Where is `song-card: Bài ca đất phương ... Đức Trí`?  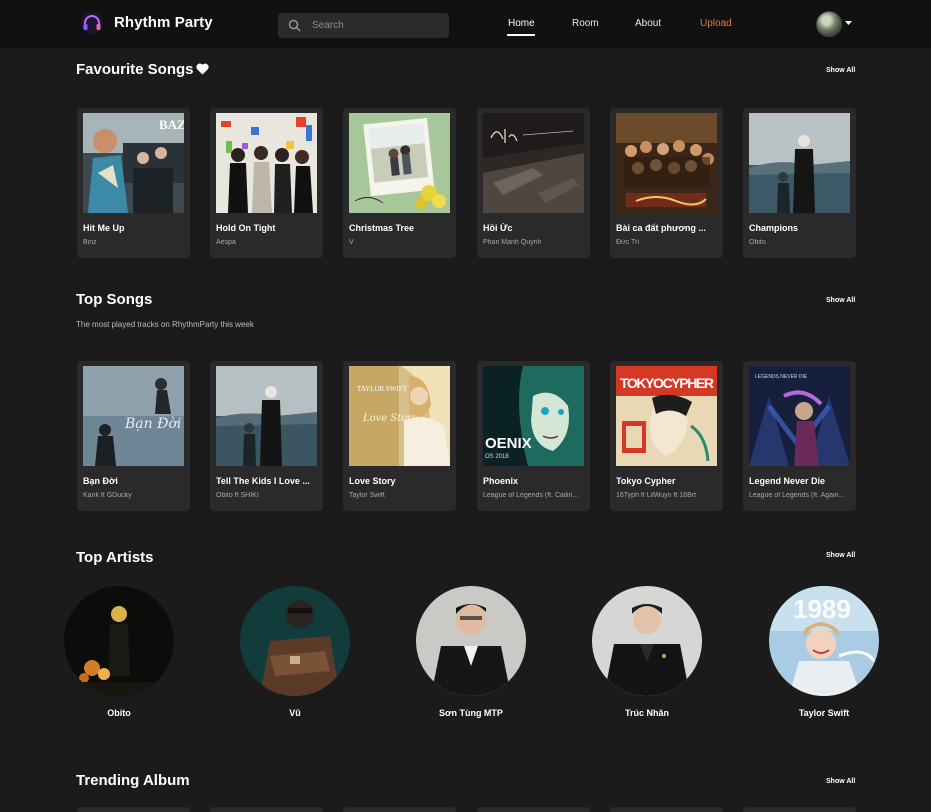 song-card: Bài ca đất phương ... Đức Trí is located at coordinates (666, 183).